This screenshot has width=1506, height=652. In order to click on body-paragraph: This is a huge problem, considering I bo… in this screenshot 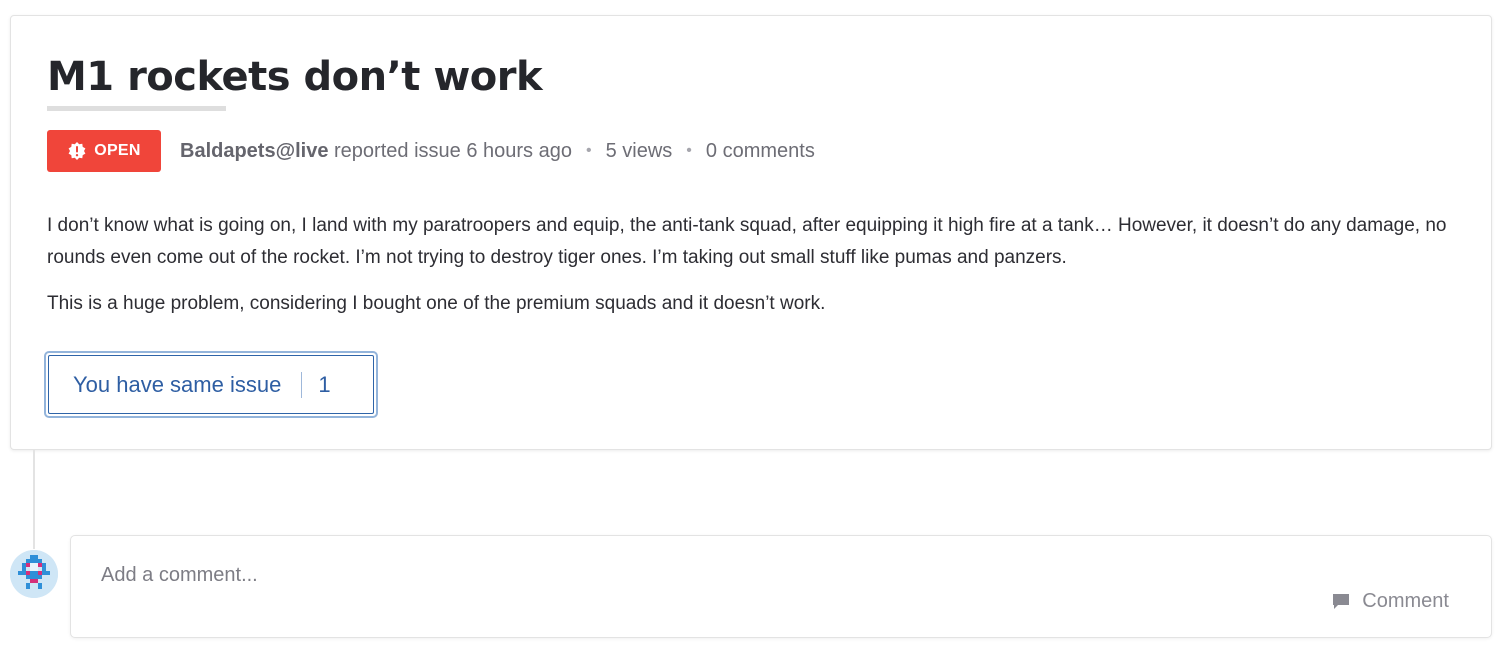, I will do `click(436, 303)`.